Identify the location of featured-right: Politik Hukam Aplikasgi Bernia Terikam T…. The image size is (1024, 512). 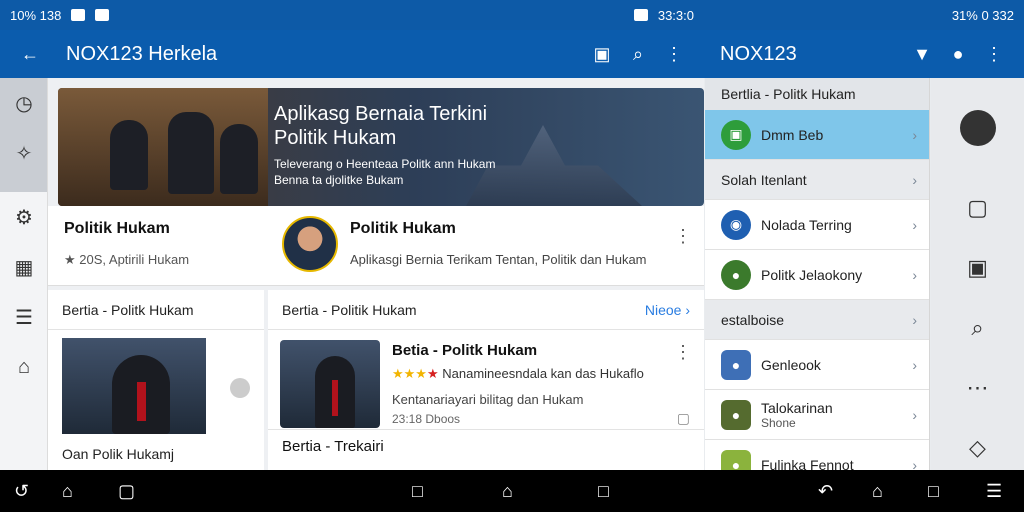
(464, 244).